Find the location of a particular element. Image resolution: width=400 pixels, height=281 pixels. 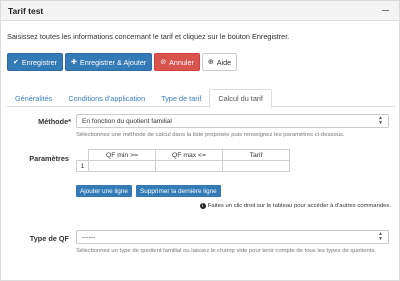

save-add-label: Enregistrer & Ajouter is located at coordinates (113, 62).